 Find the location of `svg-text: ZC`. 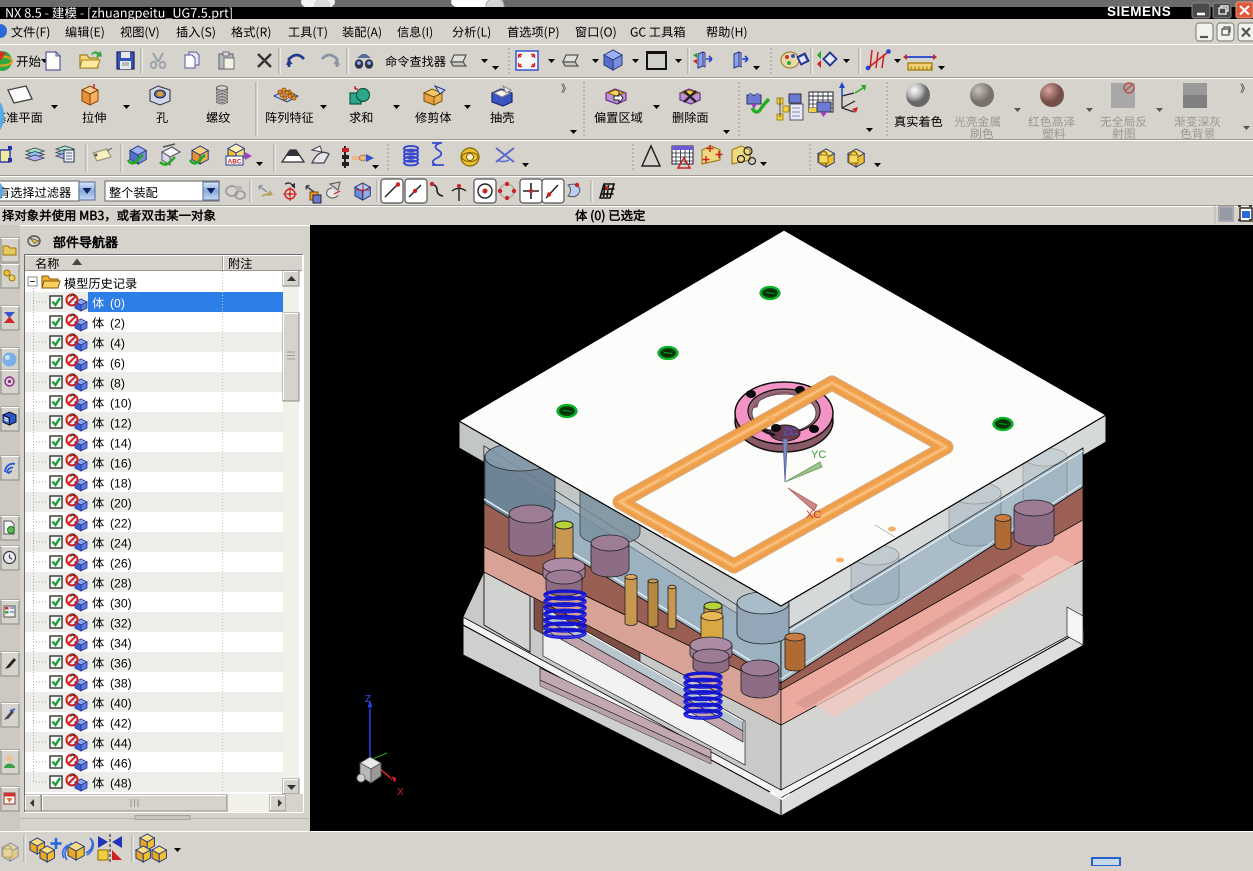

svg-text: ZC is located at coordinates (790, 432).